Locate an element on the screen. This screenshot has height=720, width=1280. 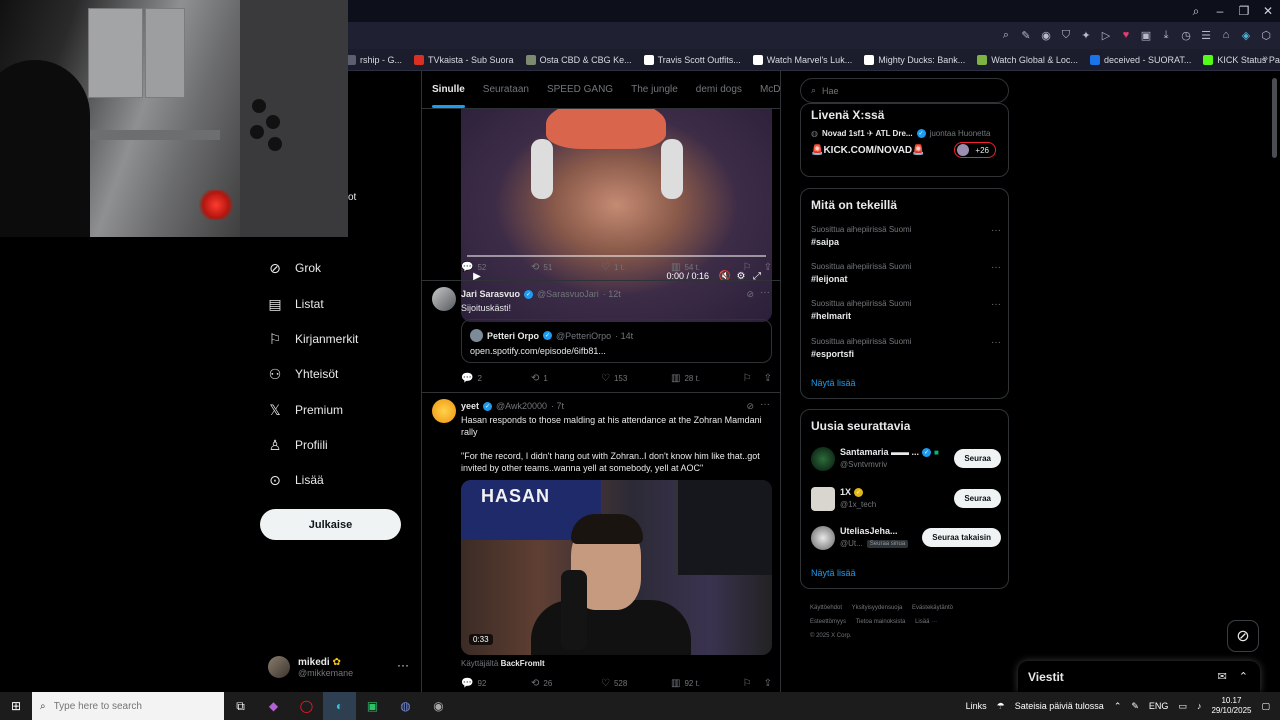
repost-button: ⟲ 26 is located at coordinates (566, 683).